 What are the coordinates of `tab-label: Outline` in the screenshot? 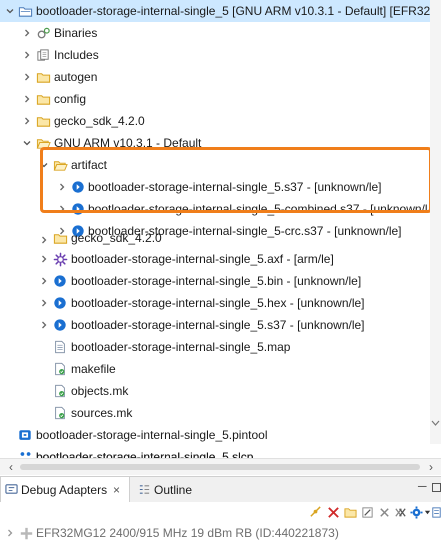 It's located at (173, 490).